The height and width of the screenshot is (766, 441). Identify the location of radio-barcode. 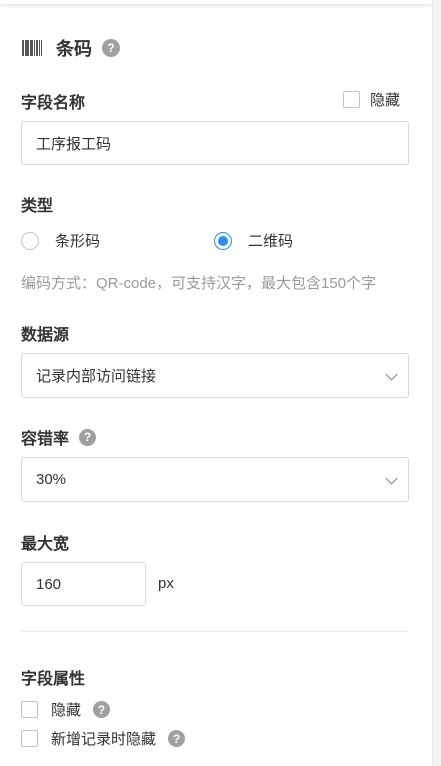
(30, 240).